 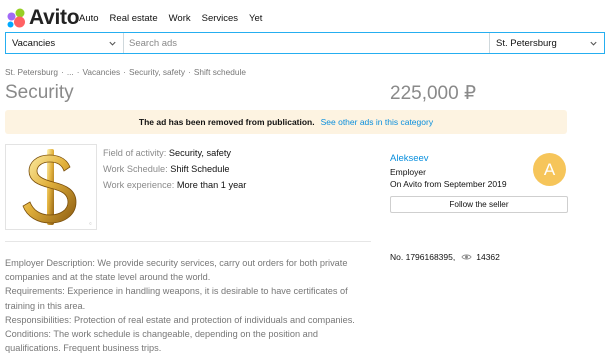 What do you see at coordinates (211, 185) in the screenshot?
I see `param-value: More than 1 year` at bounding box center [211, 185].